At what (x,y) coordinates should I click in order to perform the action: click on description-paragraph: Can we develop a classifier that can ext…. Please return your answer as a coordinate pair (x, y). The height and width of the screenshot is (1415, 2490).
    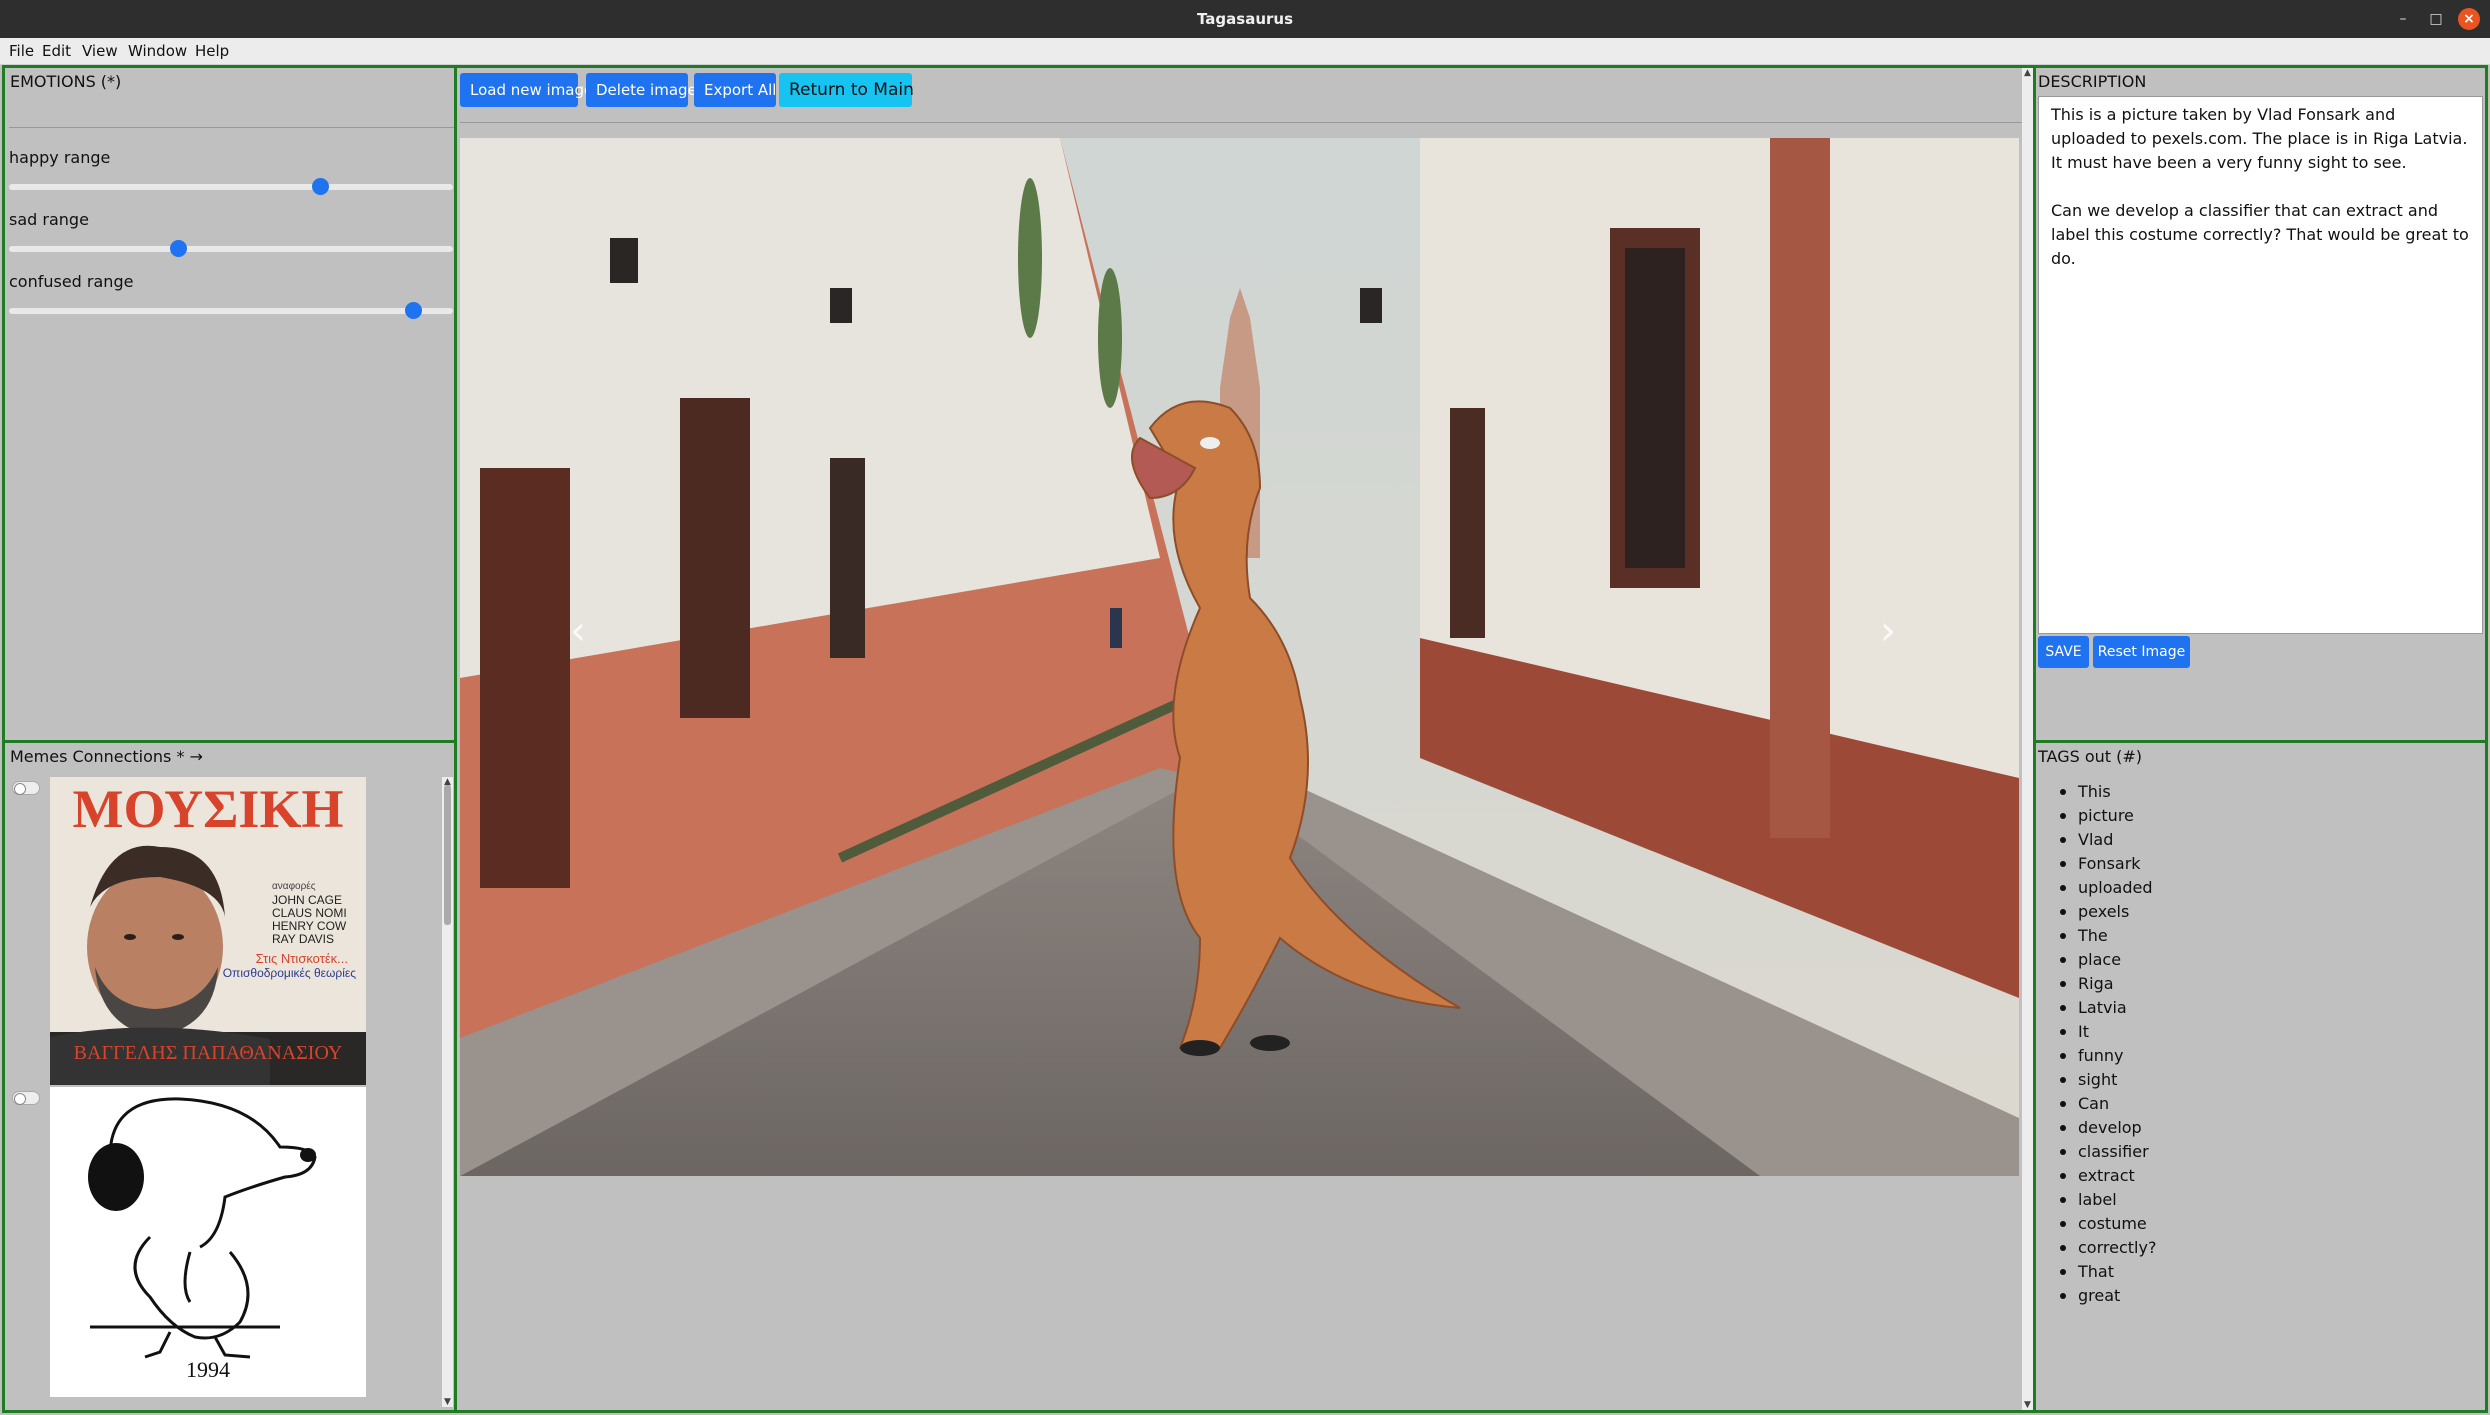
    Looking at the image, I should click on (2260, 234).